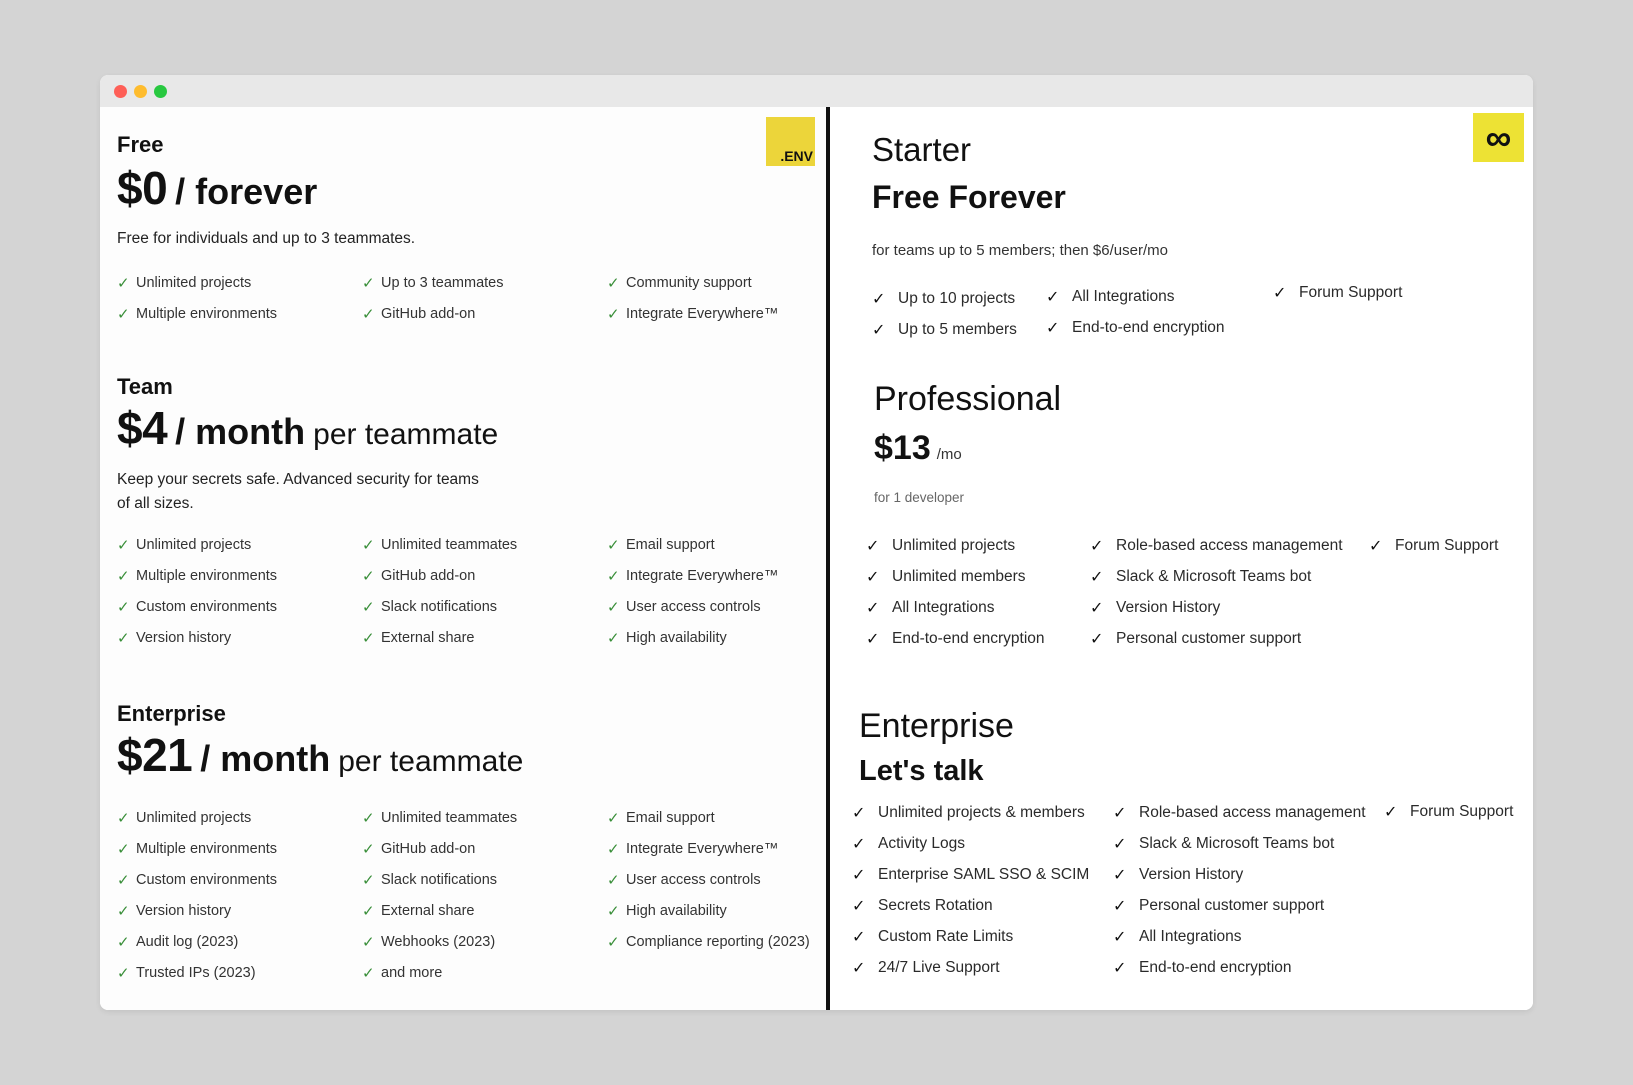 Image resolution: width=1633 pixels, height=1085 pixels. Describe the element at coordinates (921, 771) in the screenshot. I see `enterprise-right-plan-price: Let's talk` at that location.